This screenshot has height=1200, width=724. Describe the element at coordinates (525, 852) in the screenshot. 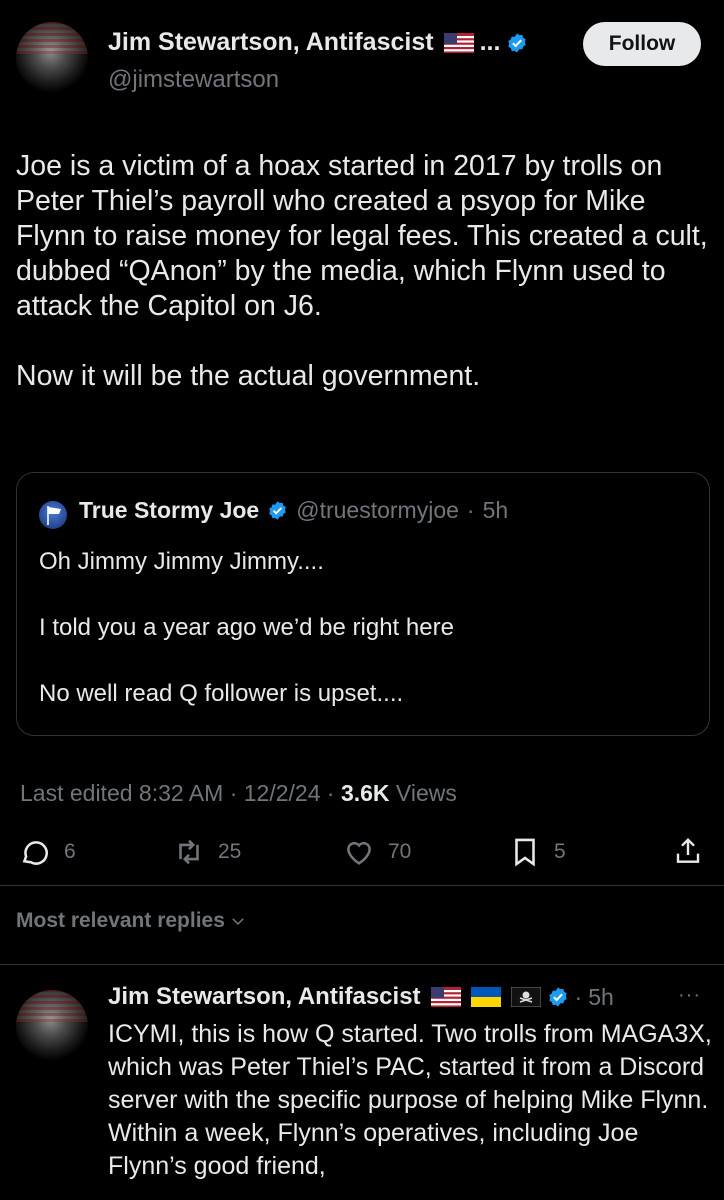

I see `bookmark-icon` at that location.